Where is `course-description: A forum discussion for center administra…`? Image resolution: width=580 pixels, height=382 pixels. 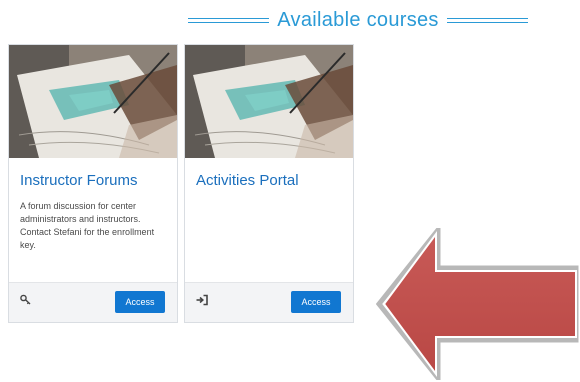 course-description: A forum discussion for center administra… is located at coordinates (87, 225).